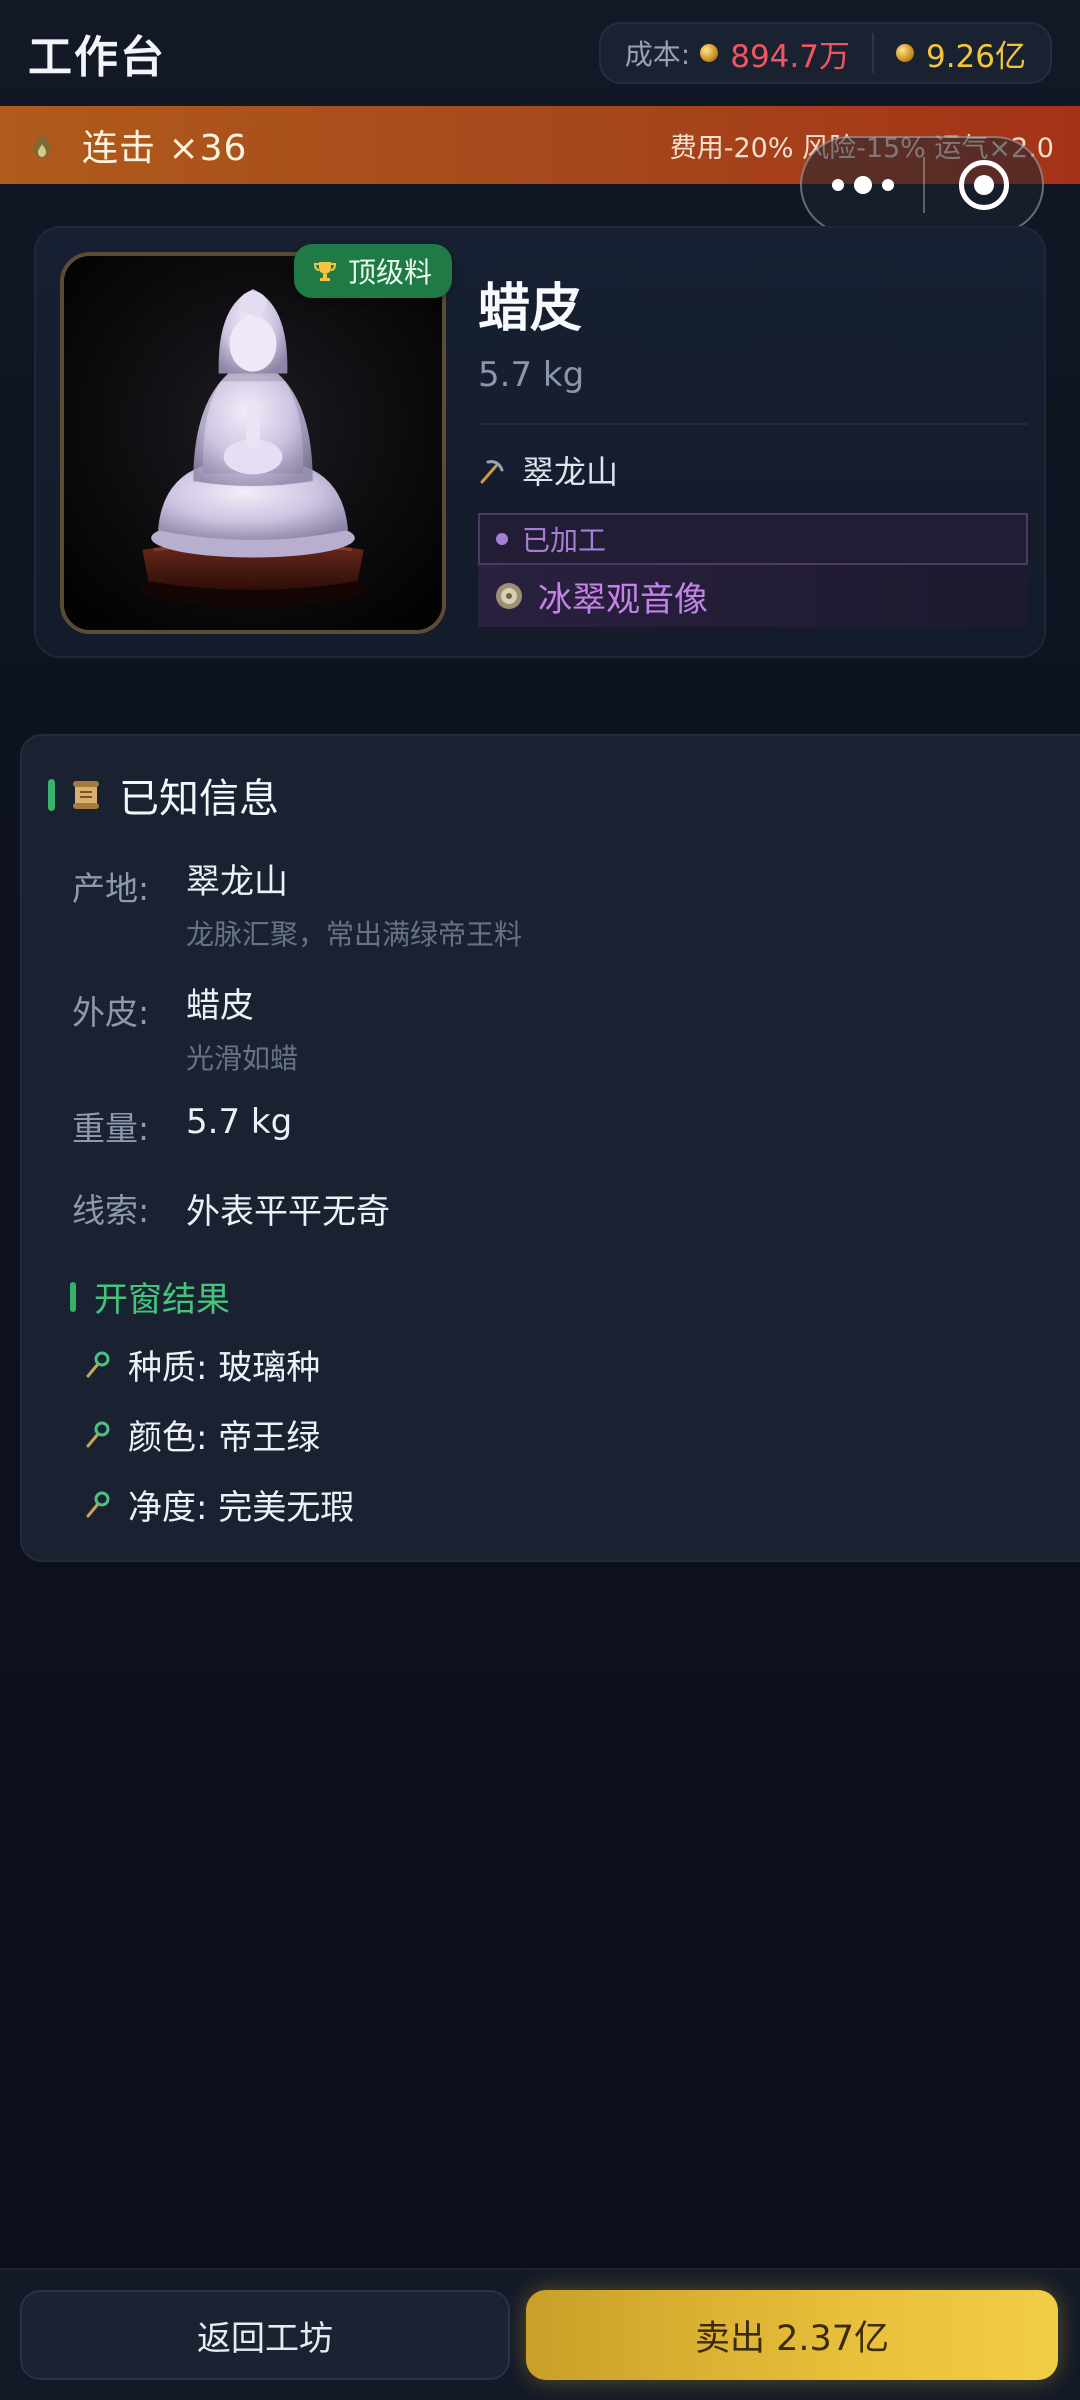 This screenshot has width=1080, height=2400. Describe the element at coordinates (73, 1296) in the screenshot. I see `subsection-accent-bar` at that location.